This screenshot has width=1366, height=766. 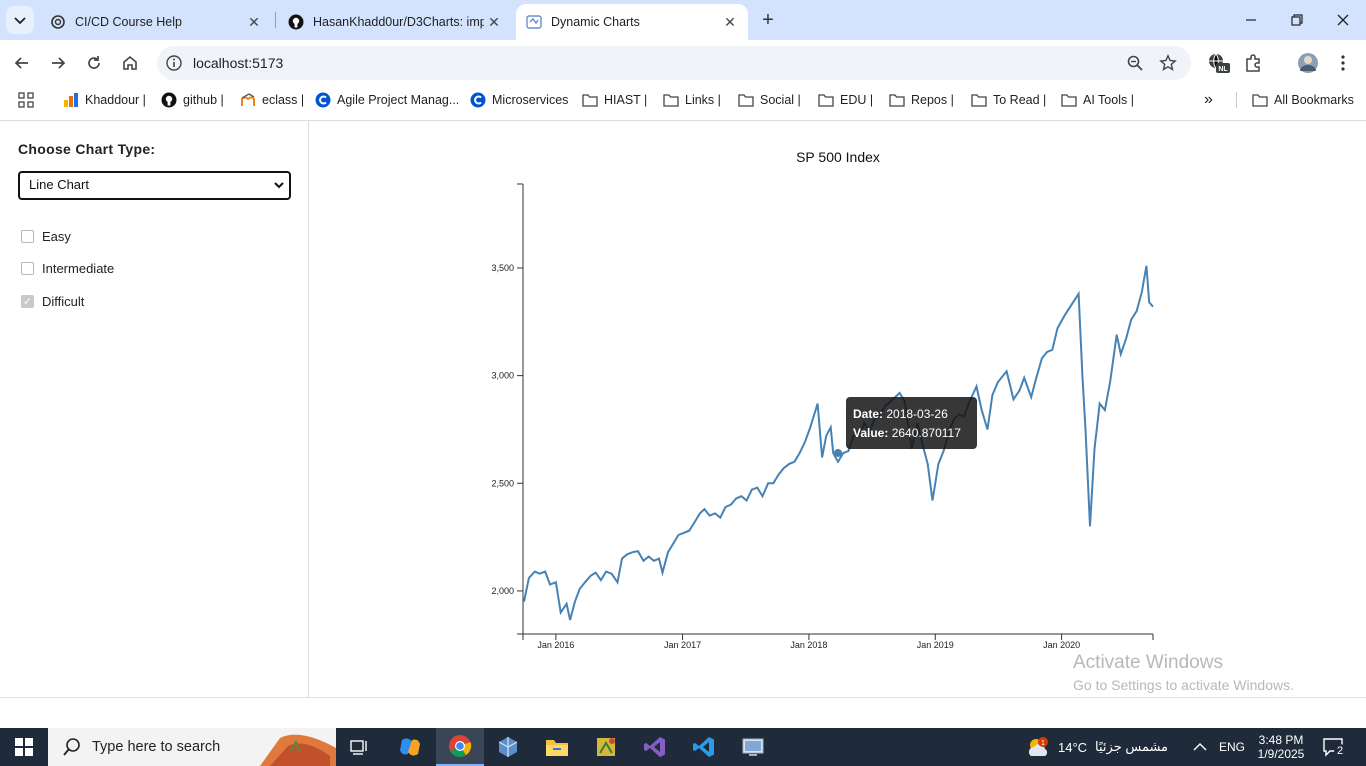 What do you see at coordinates (1340, 751) in the screenshot?
I see `notification-count: 2` at bounding box center [1340, 751].